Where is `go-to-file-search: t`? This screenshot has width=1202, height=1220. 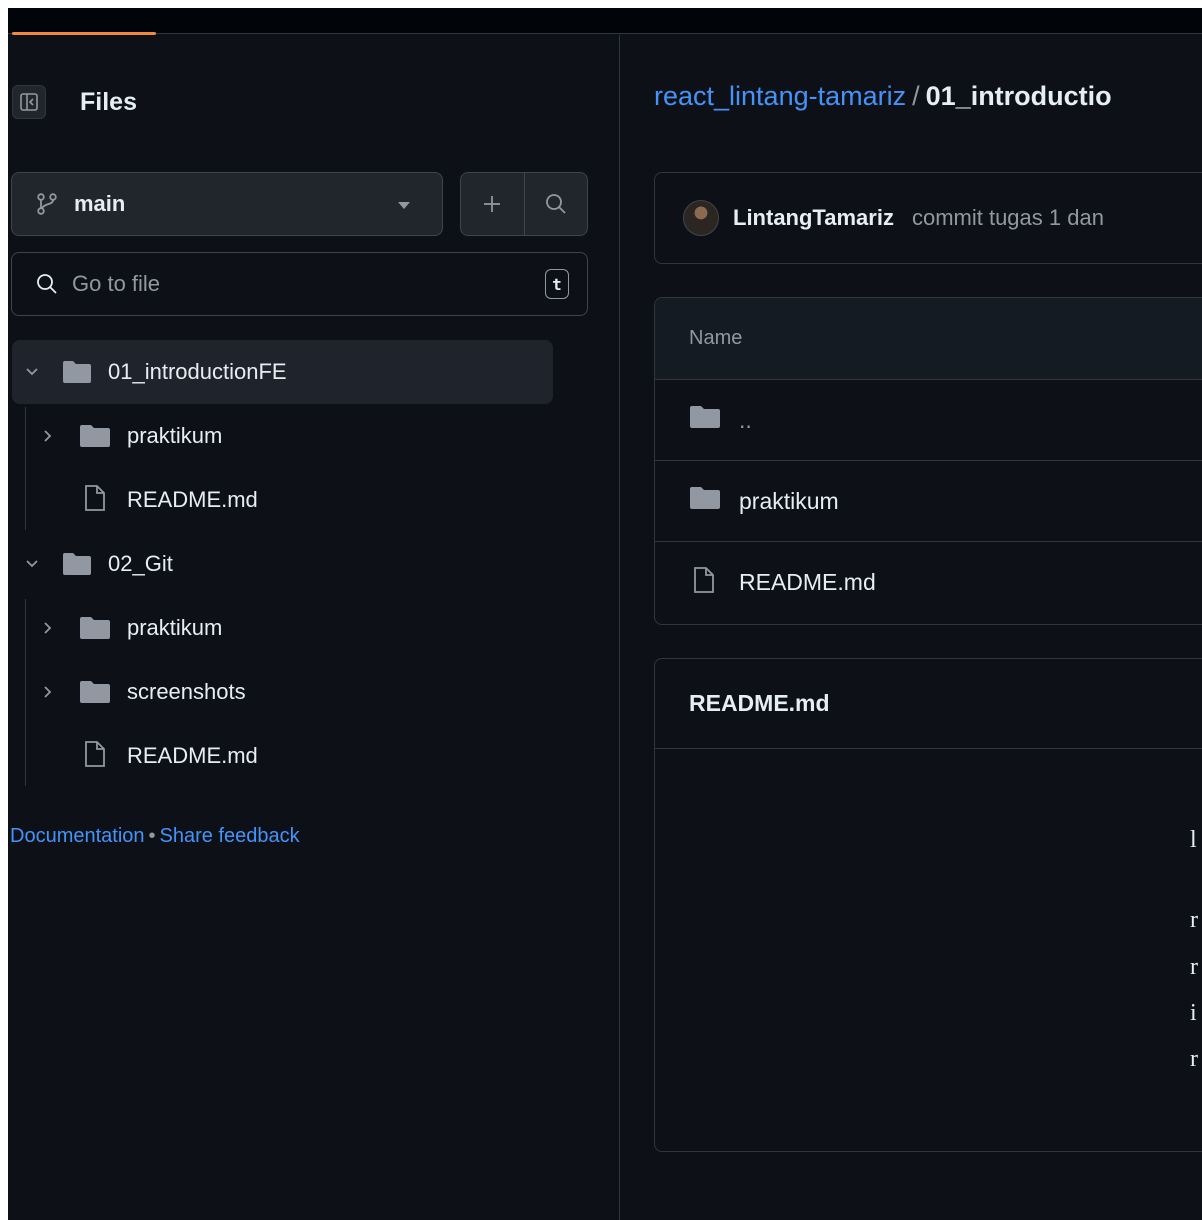
go-to-file-search: t is located at coordinates (299, 284).